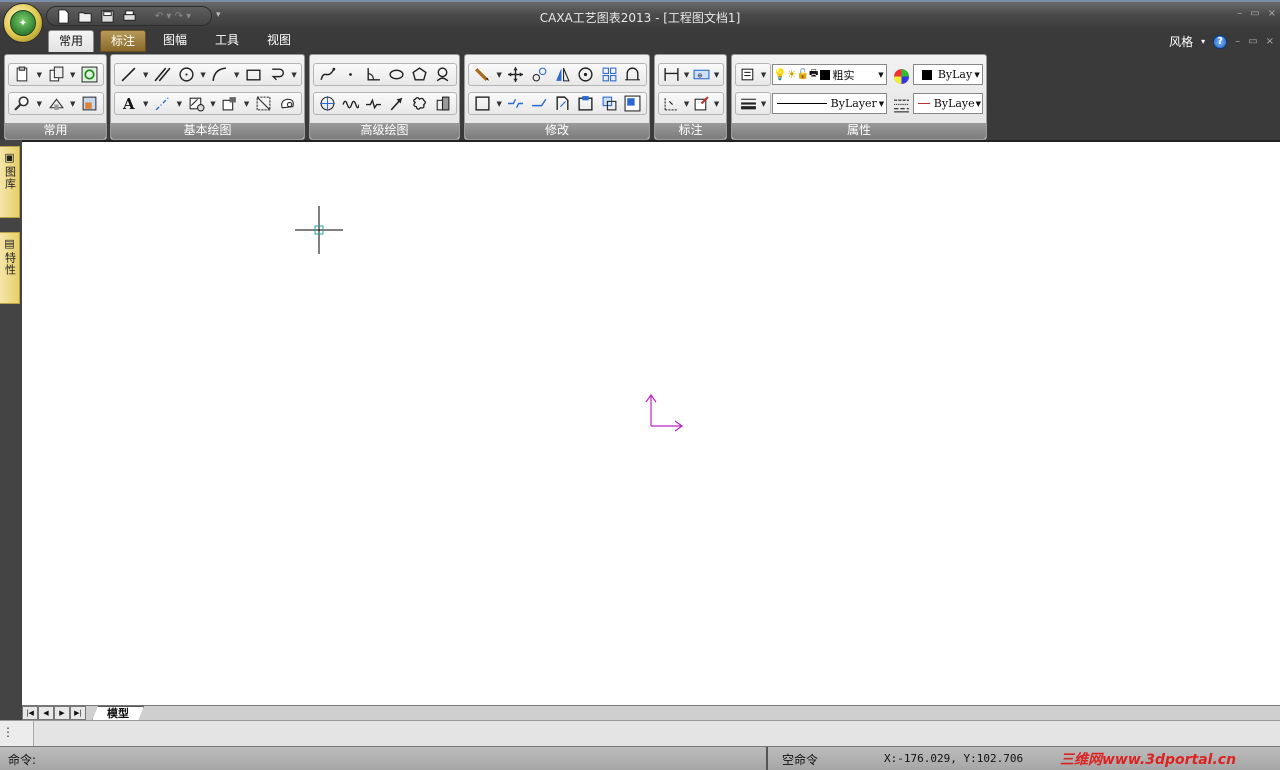 The height and width of the screenshot is (770, 1280). I want to click on copy-icon, so click(55, 75).